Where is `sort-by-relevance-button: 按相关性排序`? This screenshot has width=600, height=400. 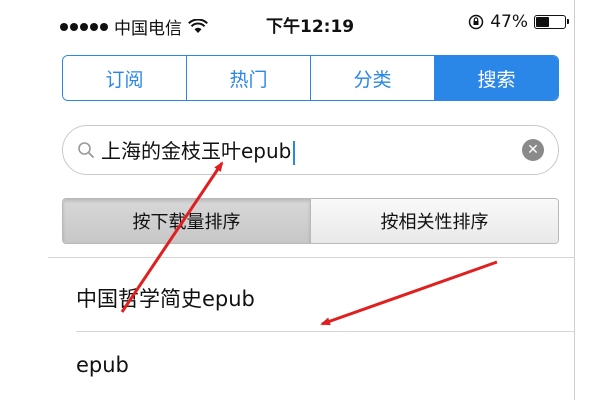
sort-by-relevance-button: 按相关性排序 is located at coordinates (434, 221).